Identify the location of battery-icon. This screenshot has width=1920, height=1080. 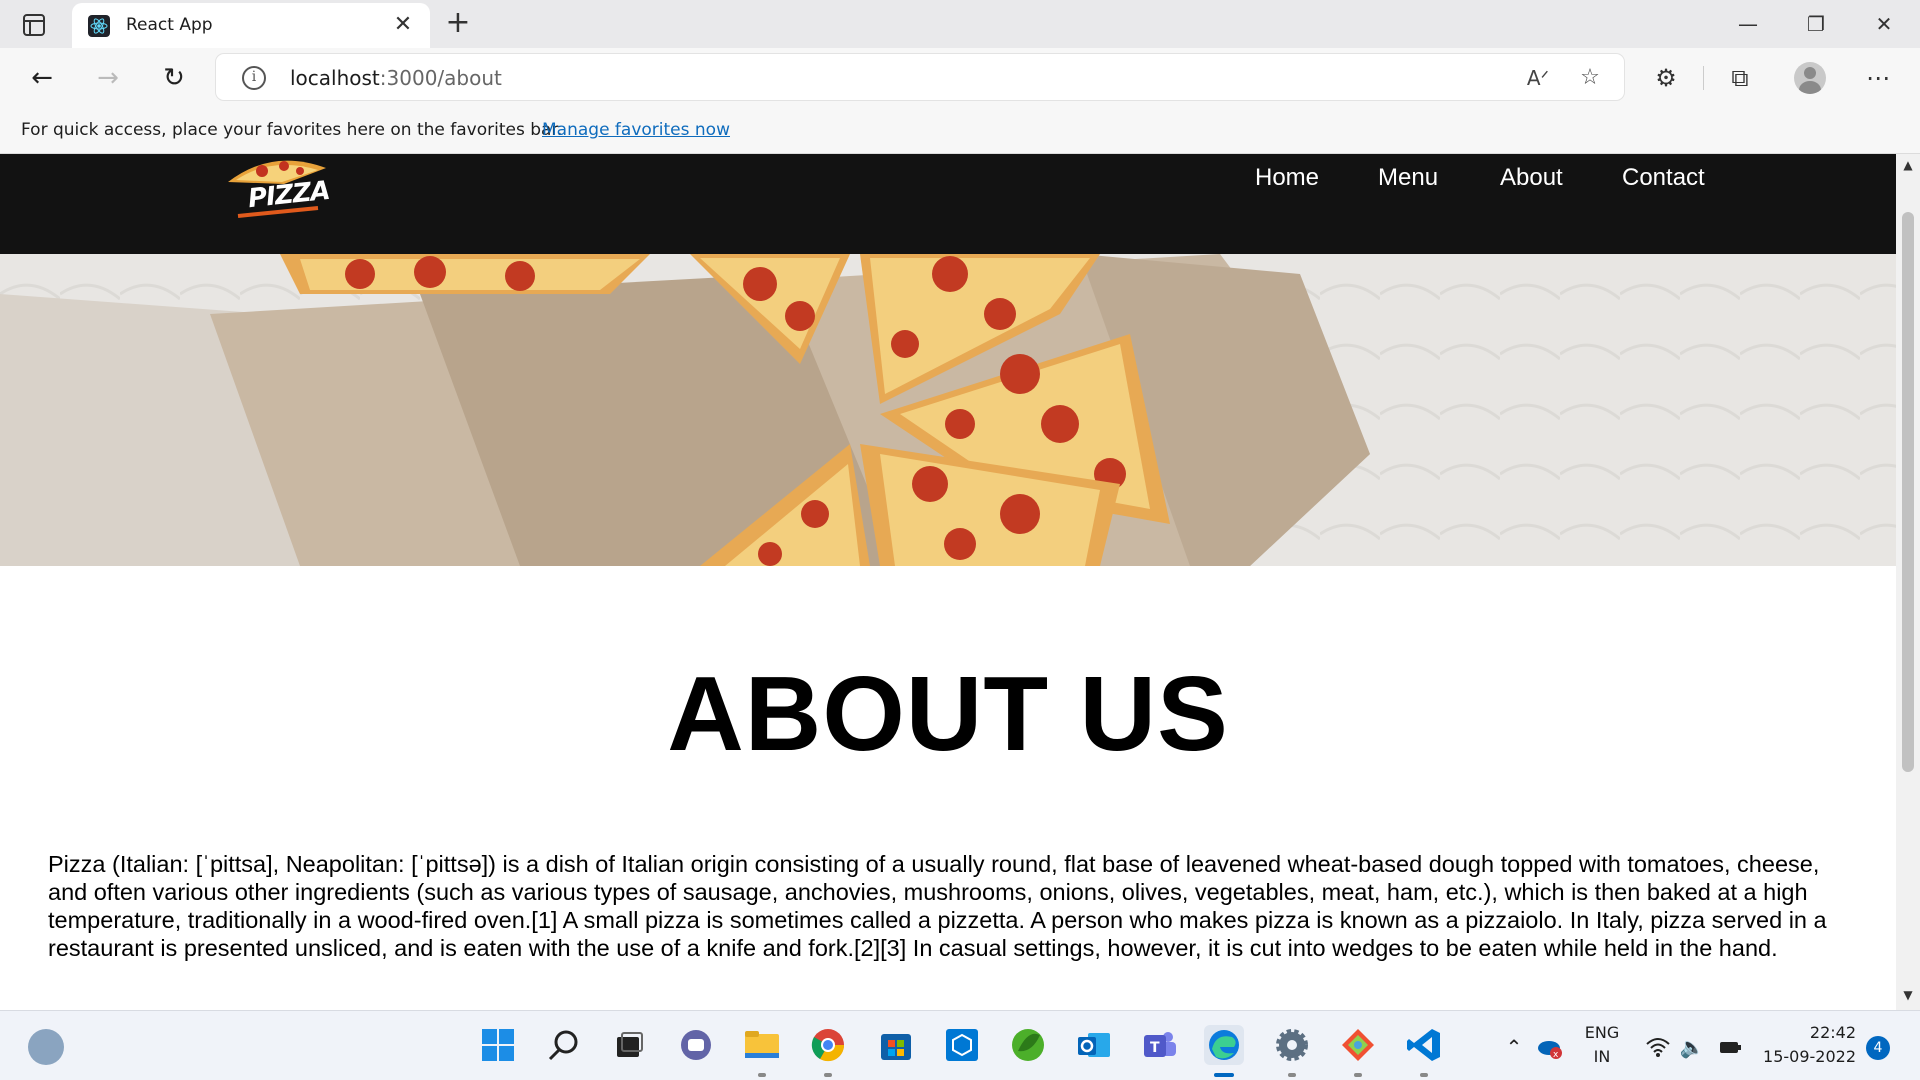
(1730, 1047).